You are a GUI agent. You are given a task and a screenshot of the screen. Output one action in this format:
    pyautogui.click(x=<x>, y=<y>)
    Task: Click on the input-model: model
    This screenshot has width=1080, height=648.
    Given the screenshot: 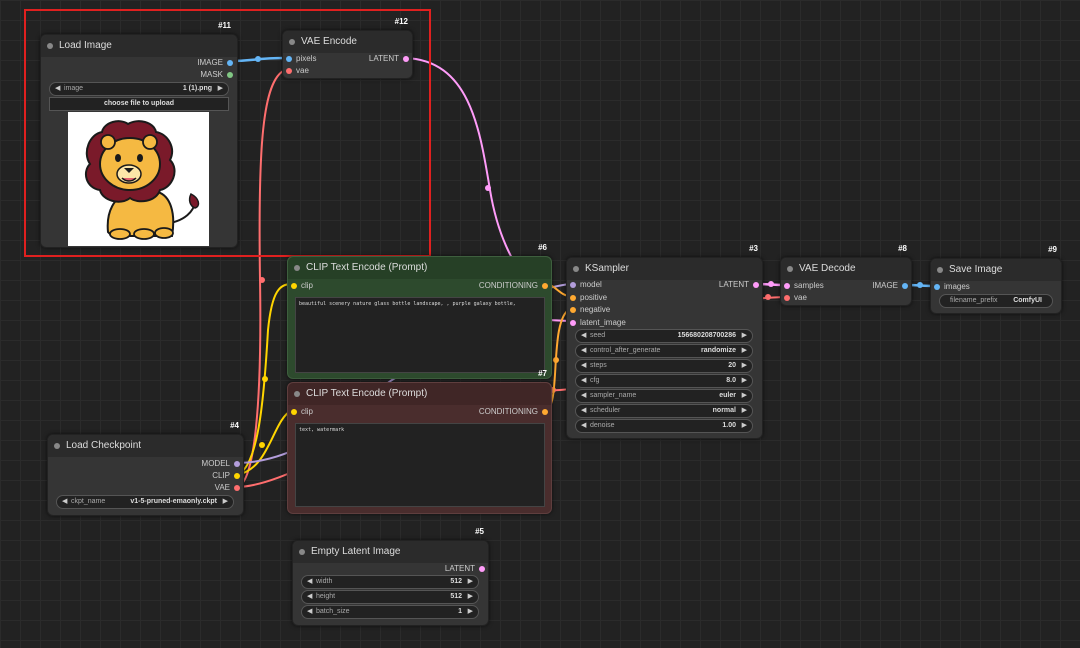 What is the action you would take?
    pyautogui.click(x=586, y=285)
    